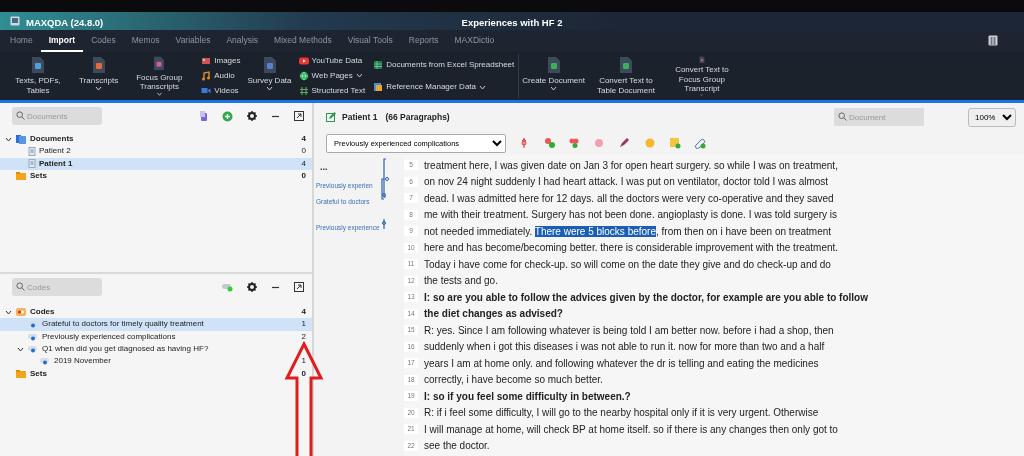 This screenshot has width=1024, height=456. What do you see at coordinates (303, 163) in the screenshot?
I see `item-count: 4` at bounding box center [303, 163].